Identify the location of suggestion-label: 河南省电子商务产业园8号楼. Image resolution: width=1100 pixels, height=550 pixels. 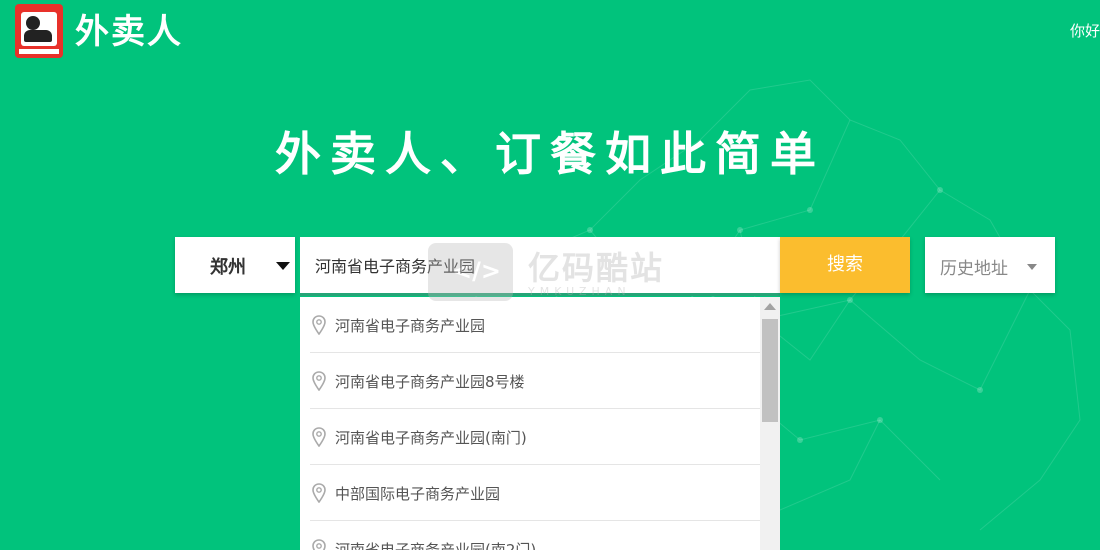
(430, 382).